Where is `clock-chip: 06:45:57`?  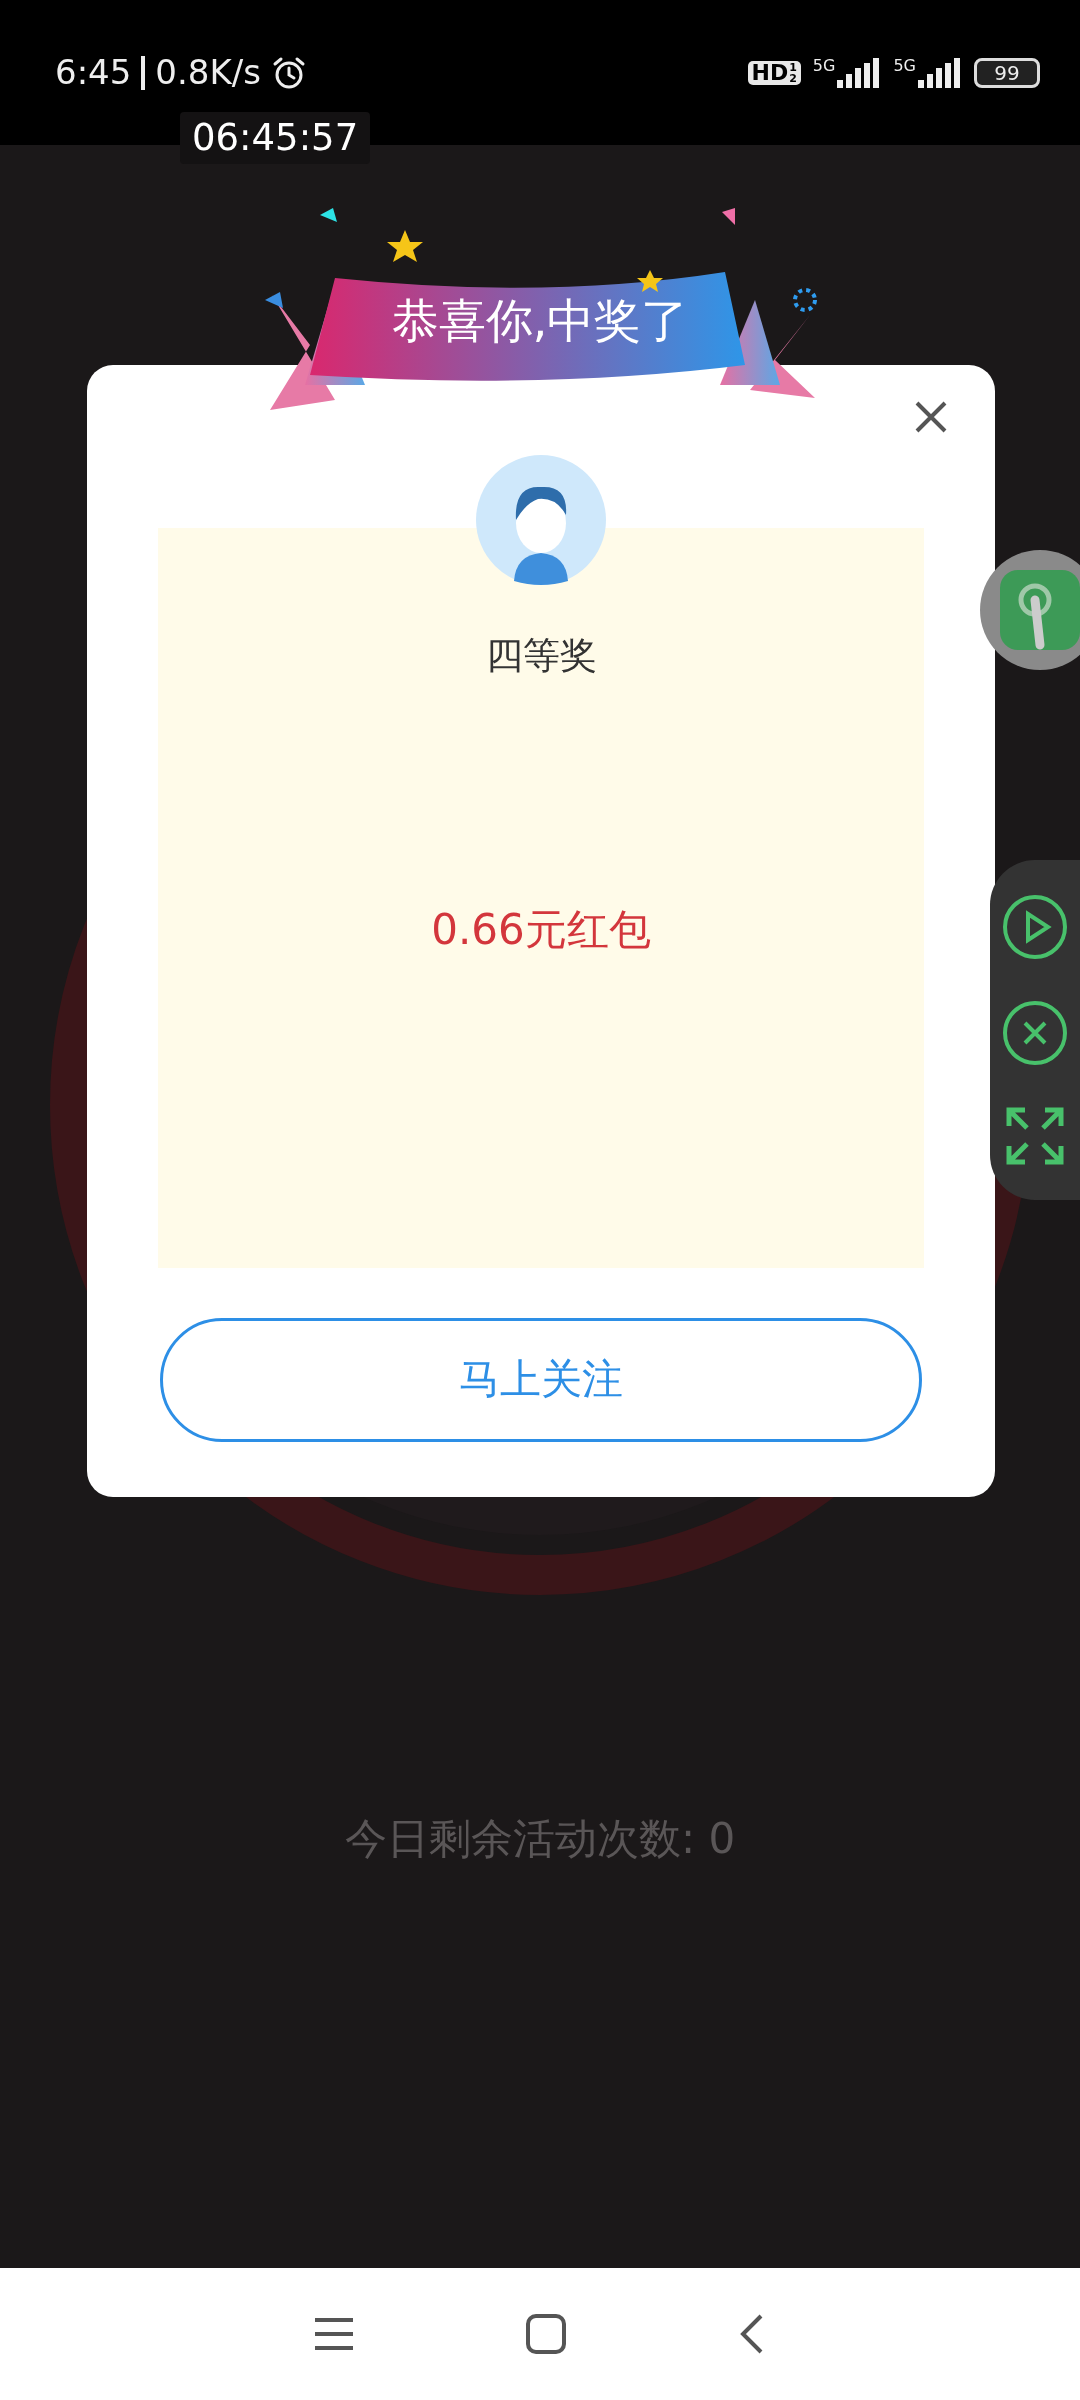
clock-chip: 06:45:57 is located at coordinates (275, 138).